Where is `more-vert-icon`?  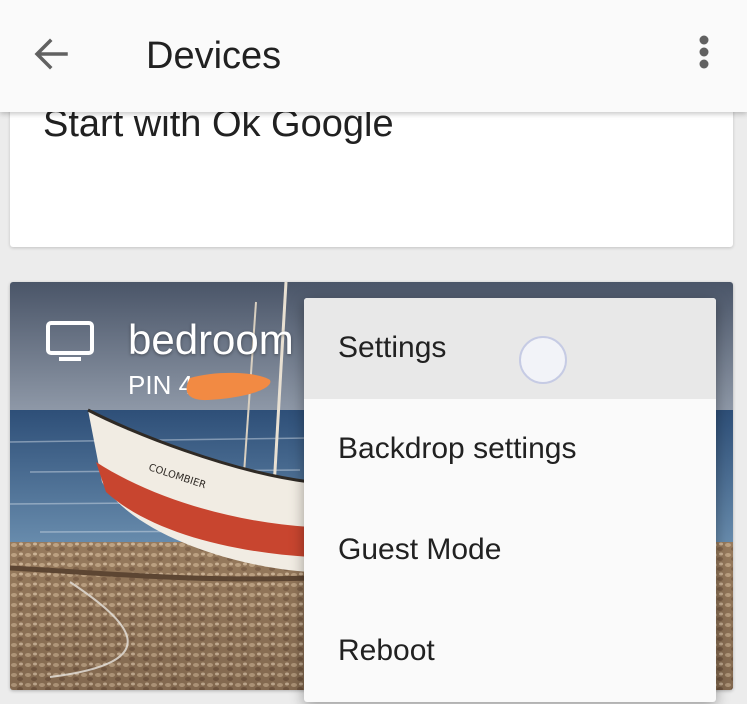
more-vert-icon is located at coordinates (704, 54).